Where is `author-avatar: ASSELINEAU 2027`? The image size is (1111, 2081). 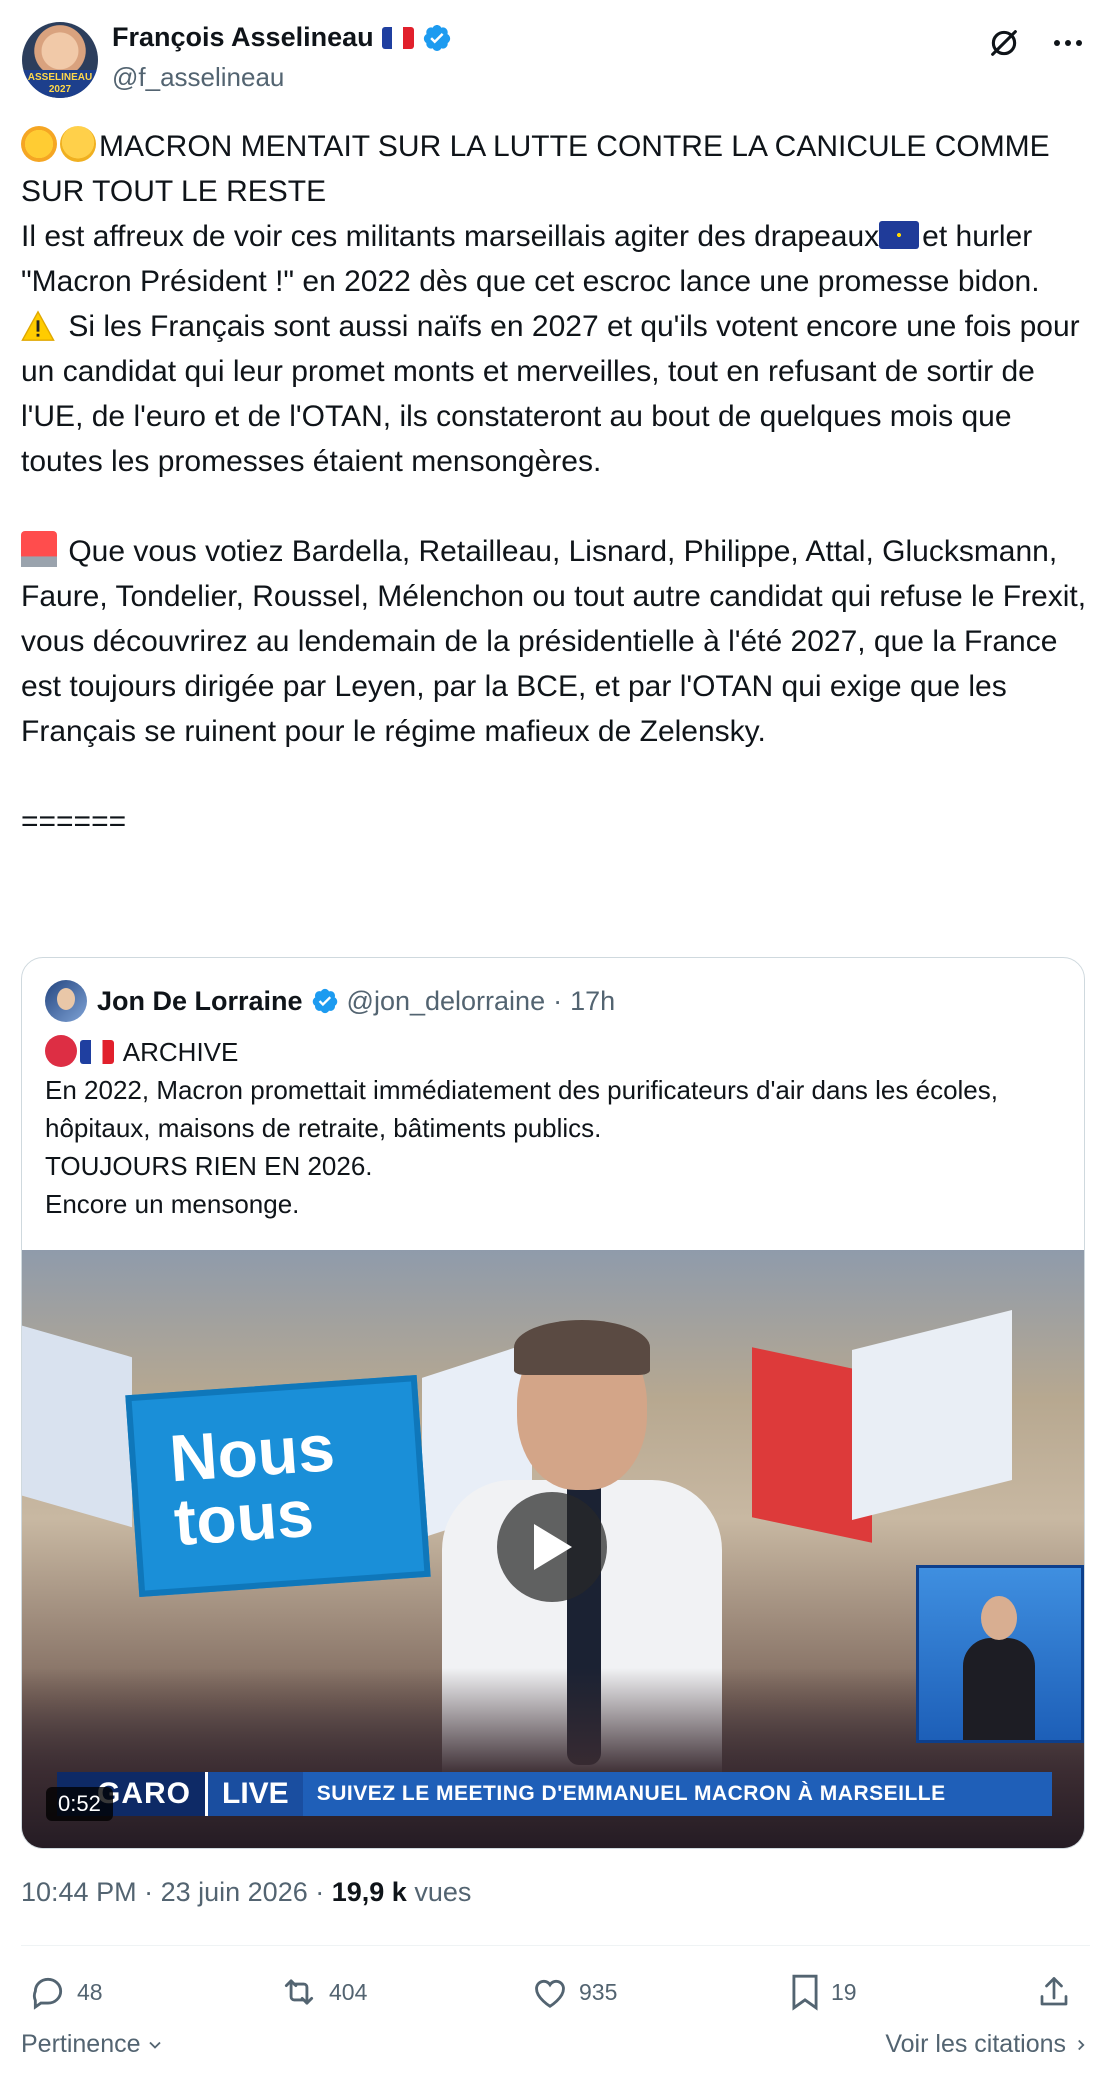
author-avatar: ASSELINEAU 2027 is located at coordinates (60, 60).